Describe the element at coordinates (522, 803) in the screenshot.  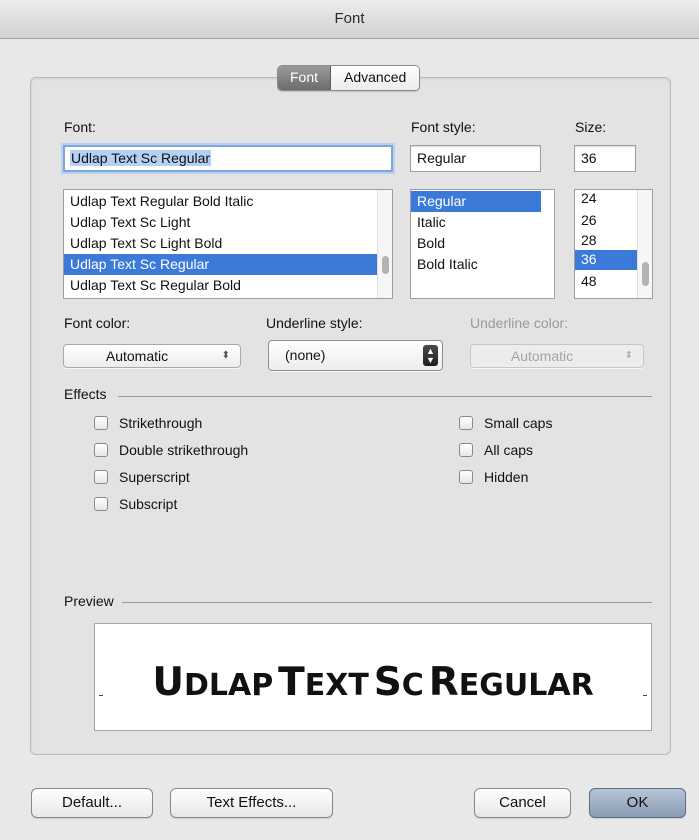
I see `cancel-button: Cancel` at that location.